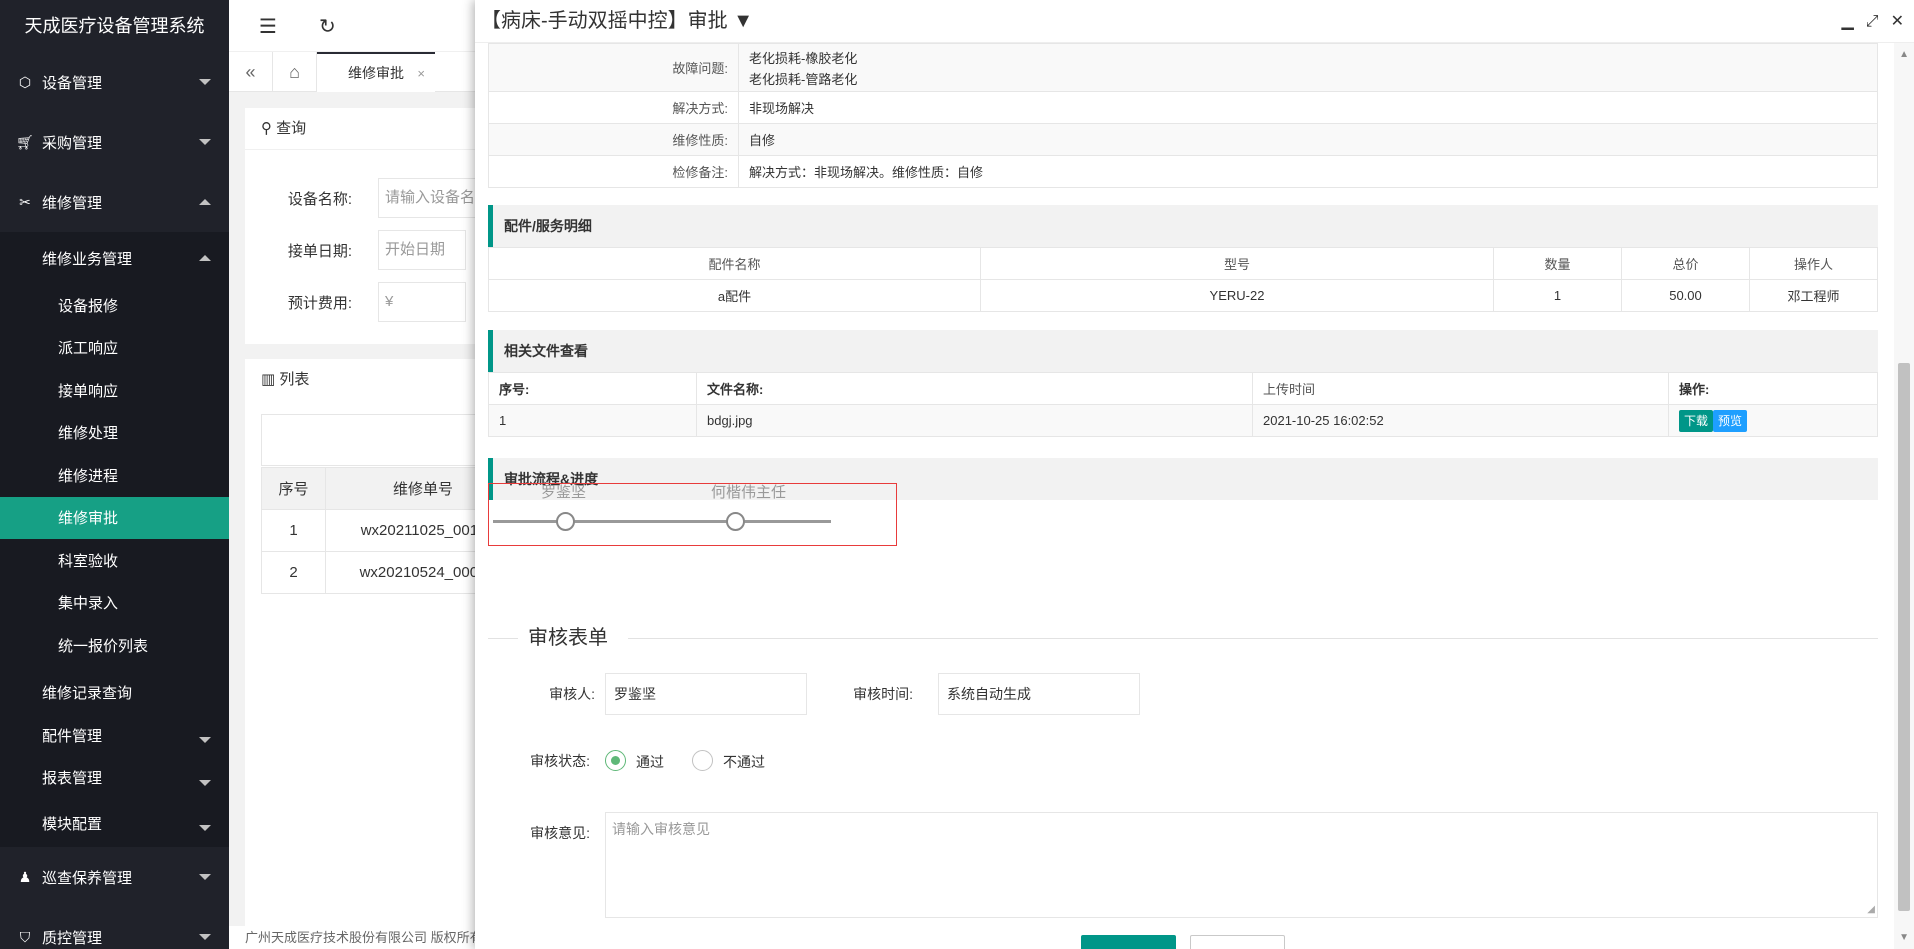 The width and height of the screenshot is (1914, 949). What do you see at coordinates (268, 379) in the screenshot?
I see `table-icon: ▥` at bounding box center [268, 379].